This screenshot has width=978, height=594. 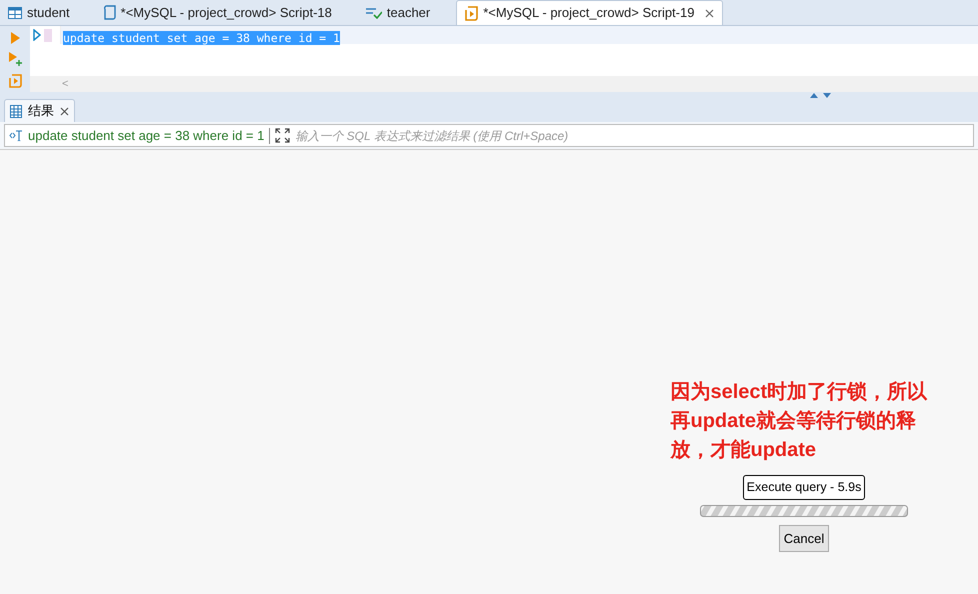 I want to click on play-marker-icon, so click(x=37, y=35).